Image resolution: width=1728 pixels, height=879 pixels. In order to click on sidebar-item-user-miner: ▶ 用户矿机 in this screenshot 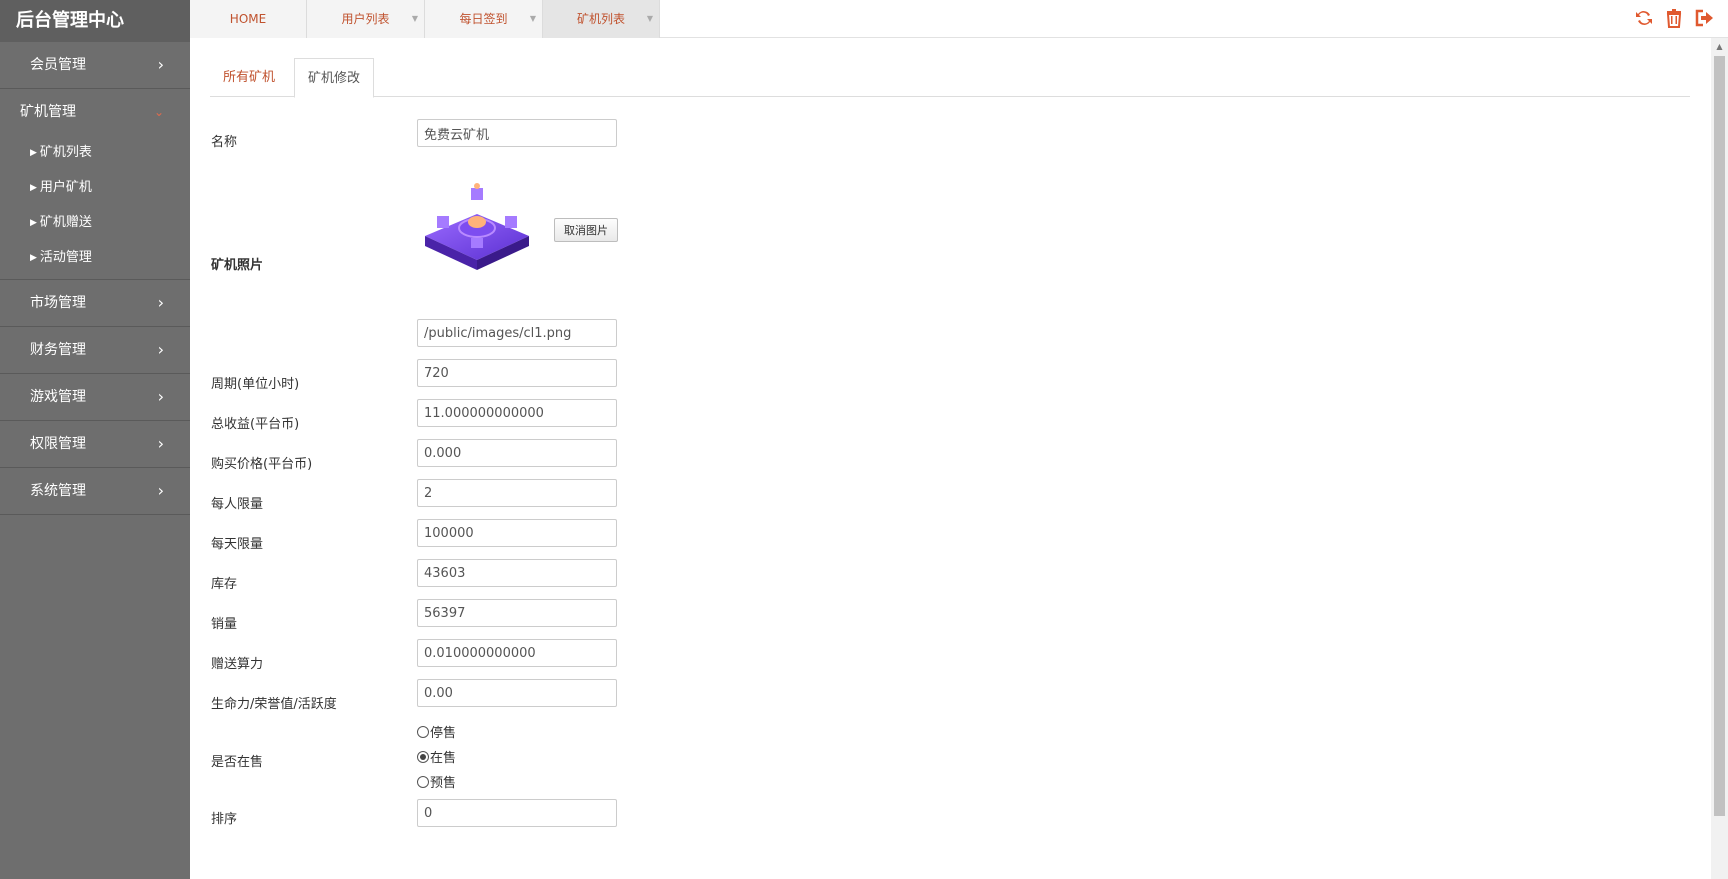, I will do `click(95, 187)`.